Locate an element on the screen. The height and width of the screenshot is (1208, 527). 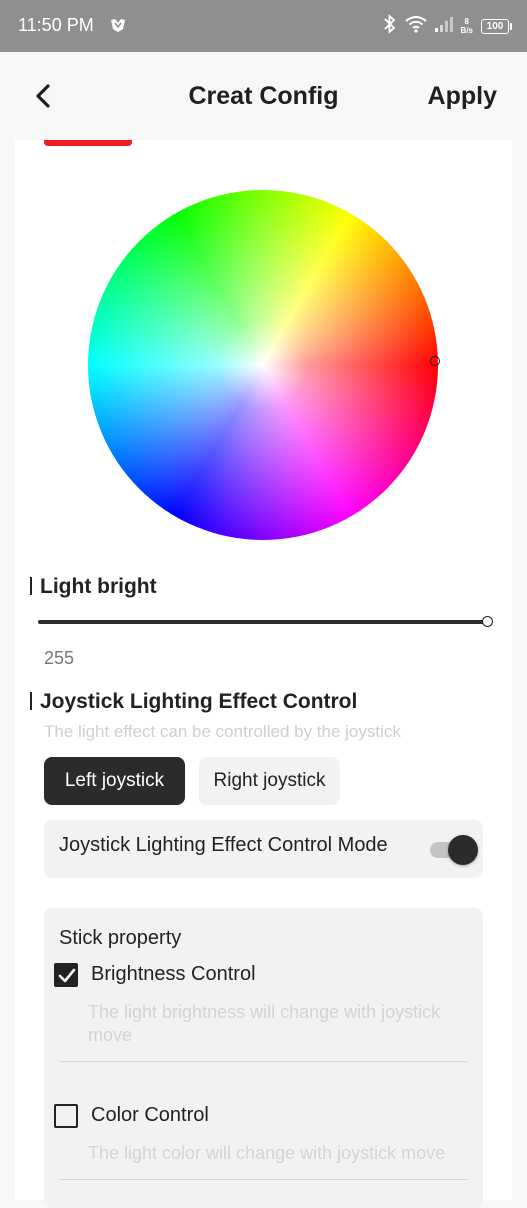
net-speed: 8 B/s is located at coordinates (467, 26).